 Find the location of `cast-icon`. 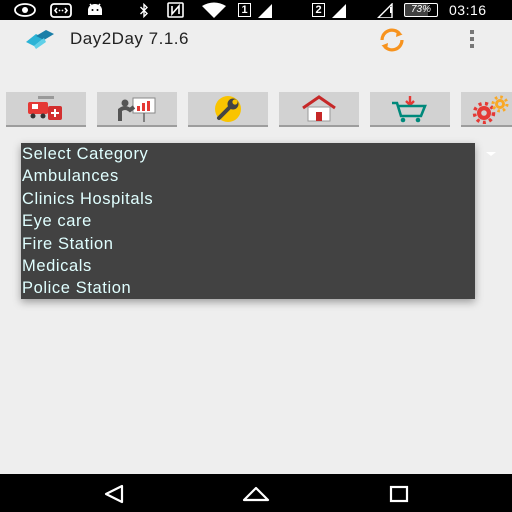

cast-icon is located at coordinates (61, 10).